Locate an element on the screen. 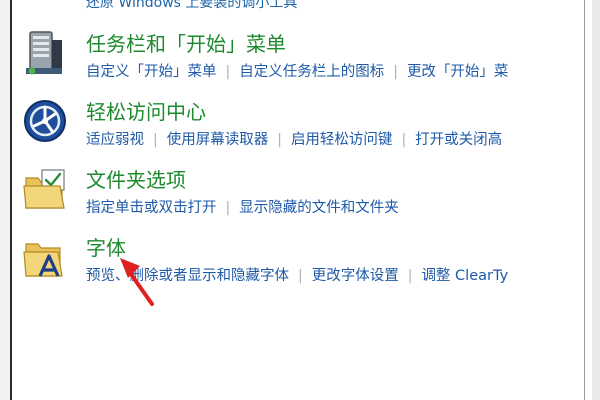 Image resolution: width=600 pixels, height=400 pixels. link-turn-on-easy-access-keys: 启用轻松访问键 is located at coordinates (342, 140).